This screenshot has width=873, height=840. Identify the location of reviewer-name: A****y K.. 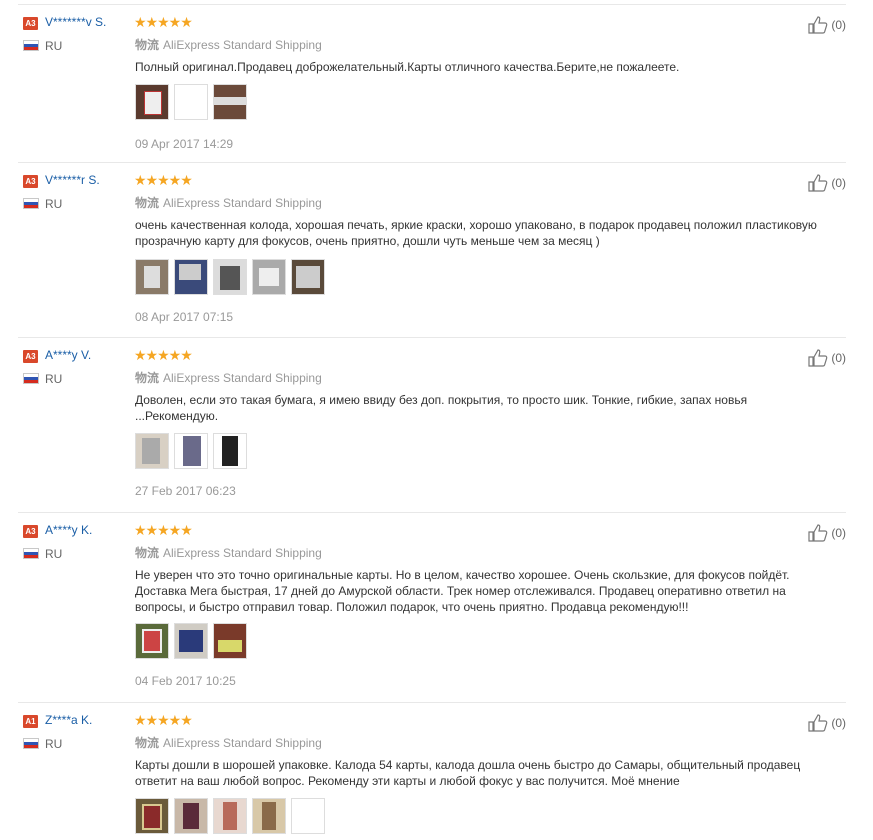
(68, 530).